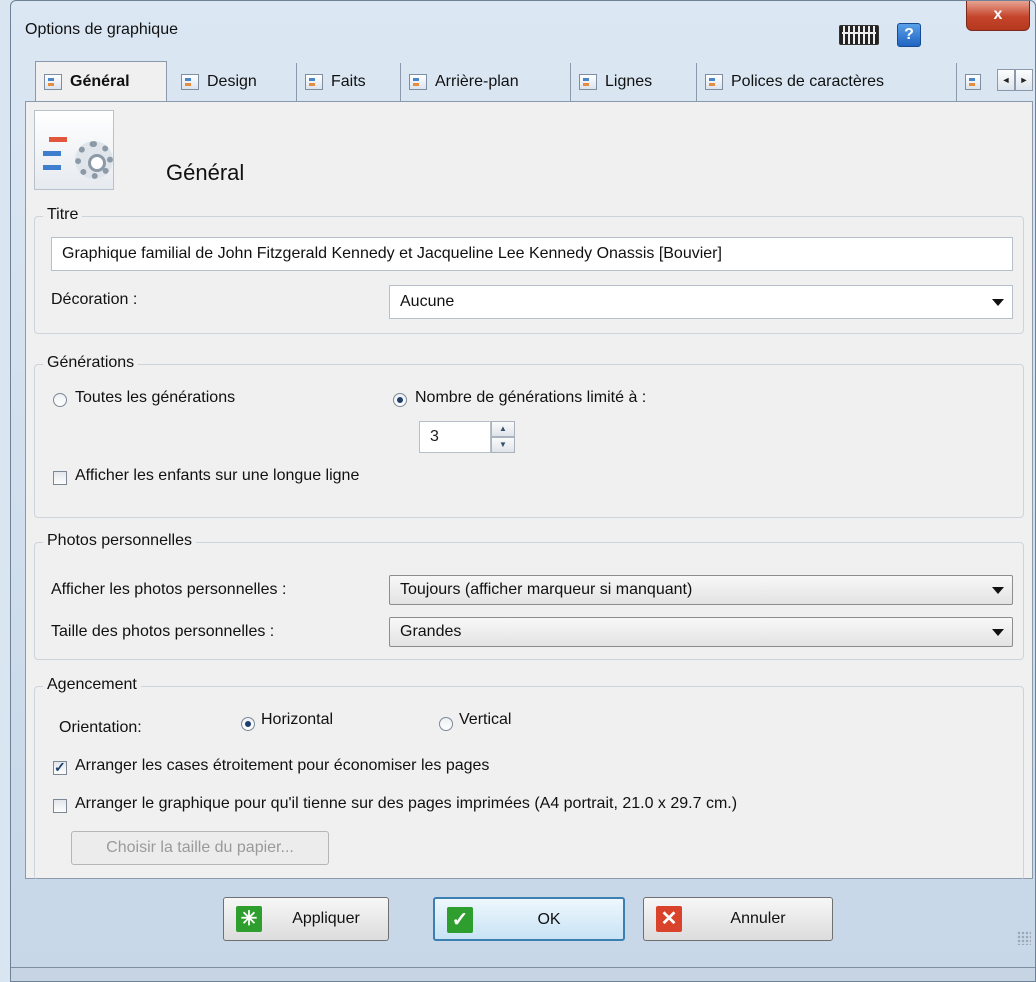 The width and height of the screenshot is (1036, 982). Describe the element at coordinates (714, 82) in the screenshot. I see `font-tab-icon` at that location.